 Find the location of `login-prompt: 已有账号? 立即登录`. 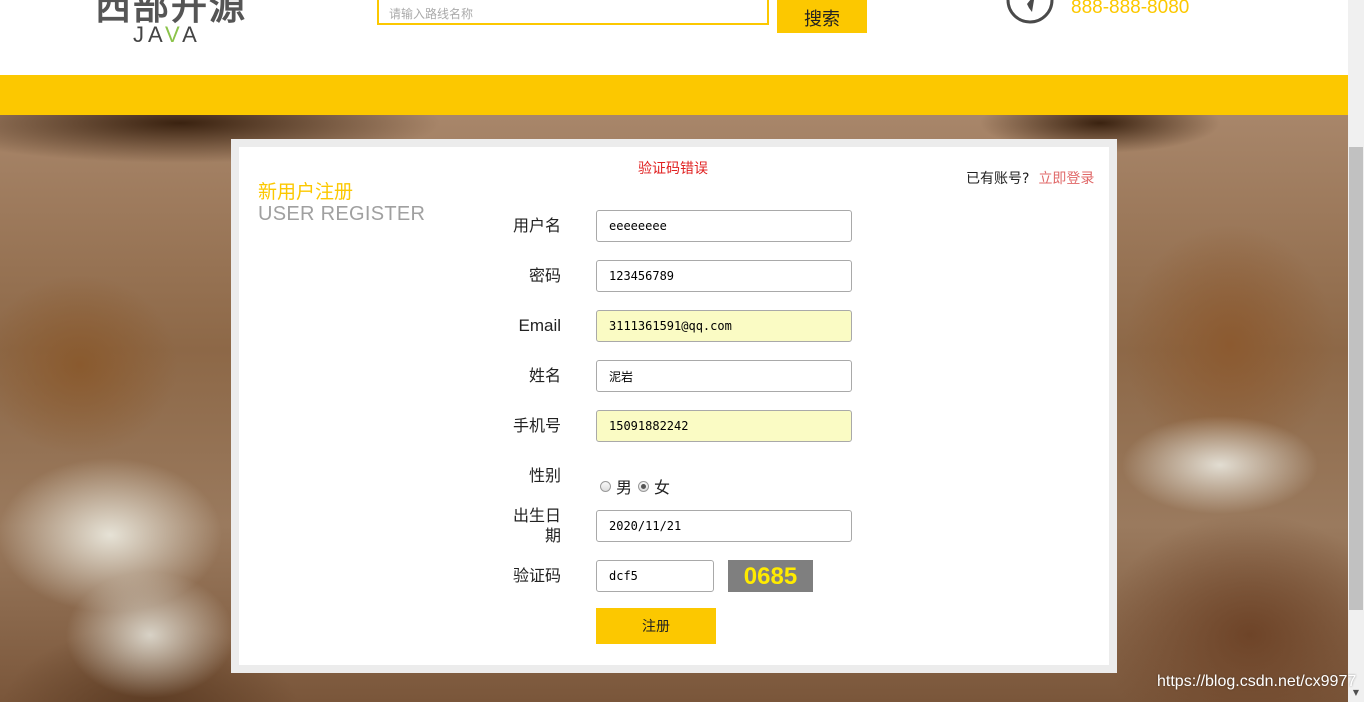

login-prompt: 已有账号? 立即登录 is located at coordinates (1030, 178).